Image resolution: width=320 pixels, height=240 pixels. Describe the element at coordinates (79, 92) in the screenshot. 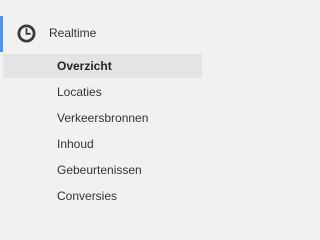

I see `sidebar-item-label: Locaties` at that location.